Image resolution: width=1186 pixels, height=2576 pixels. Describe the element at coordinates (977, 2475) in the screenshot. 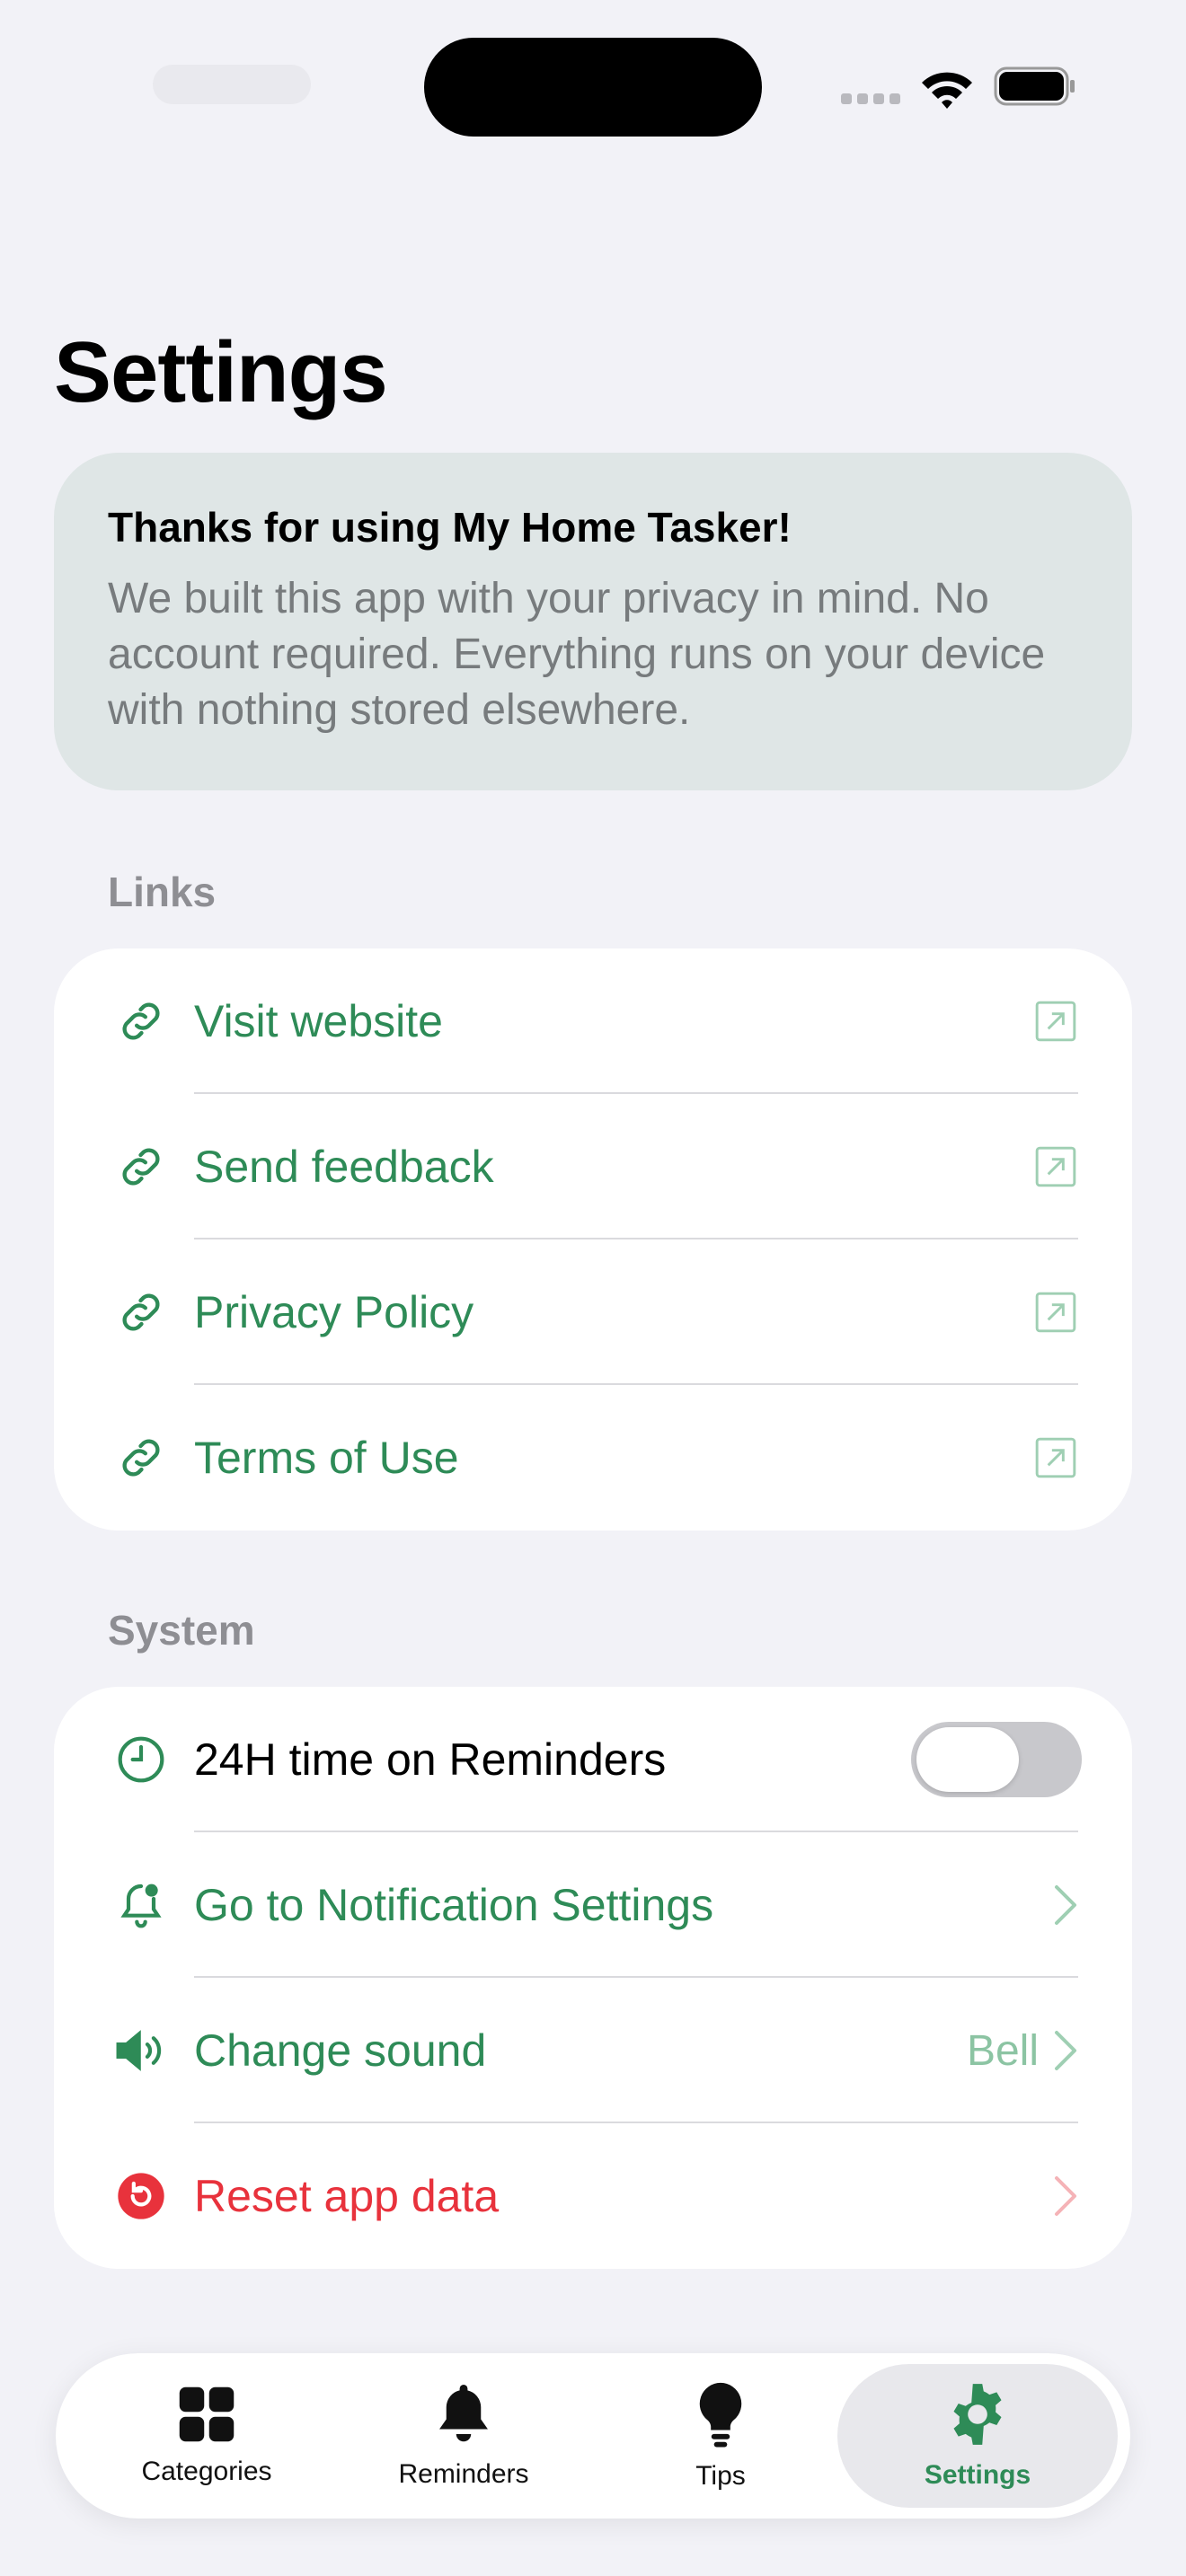

I see `tab-label: Settings` at that location.